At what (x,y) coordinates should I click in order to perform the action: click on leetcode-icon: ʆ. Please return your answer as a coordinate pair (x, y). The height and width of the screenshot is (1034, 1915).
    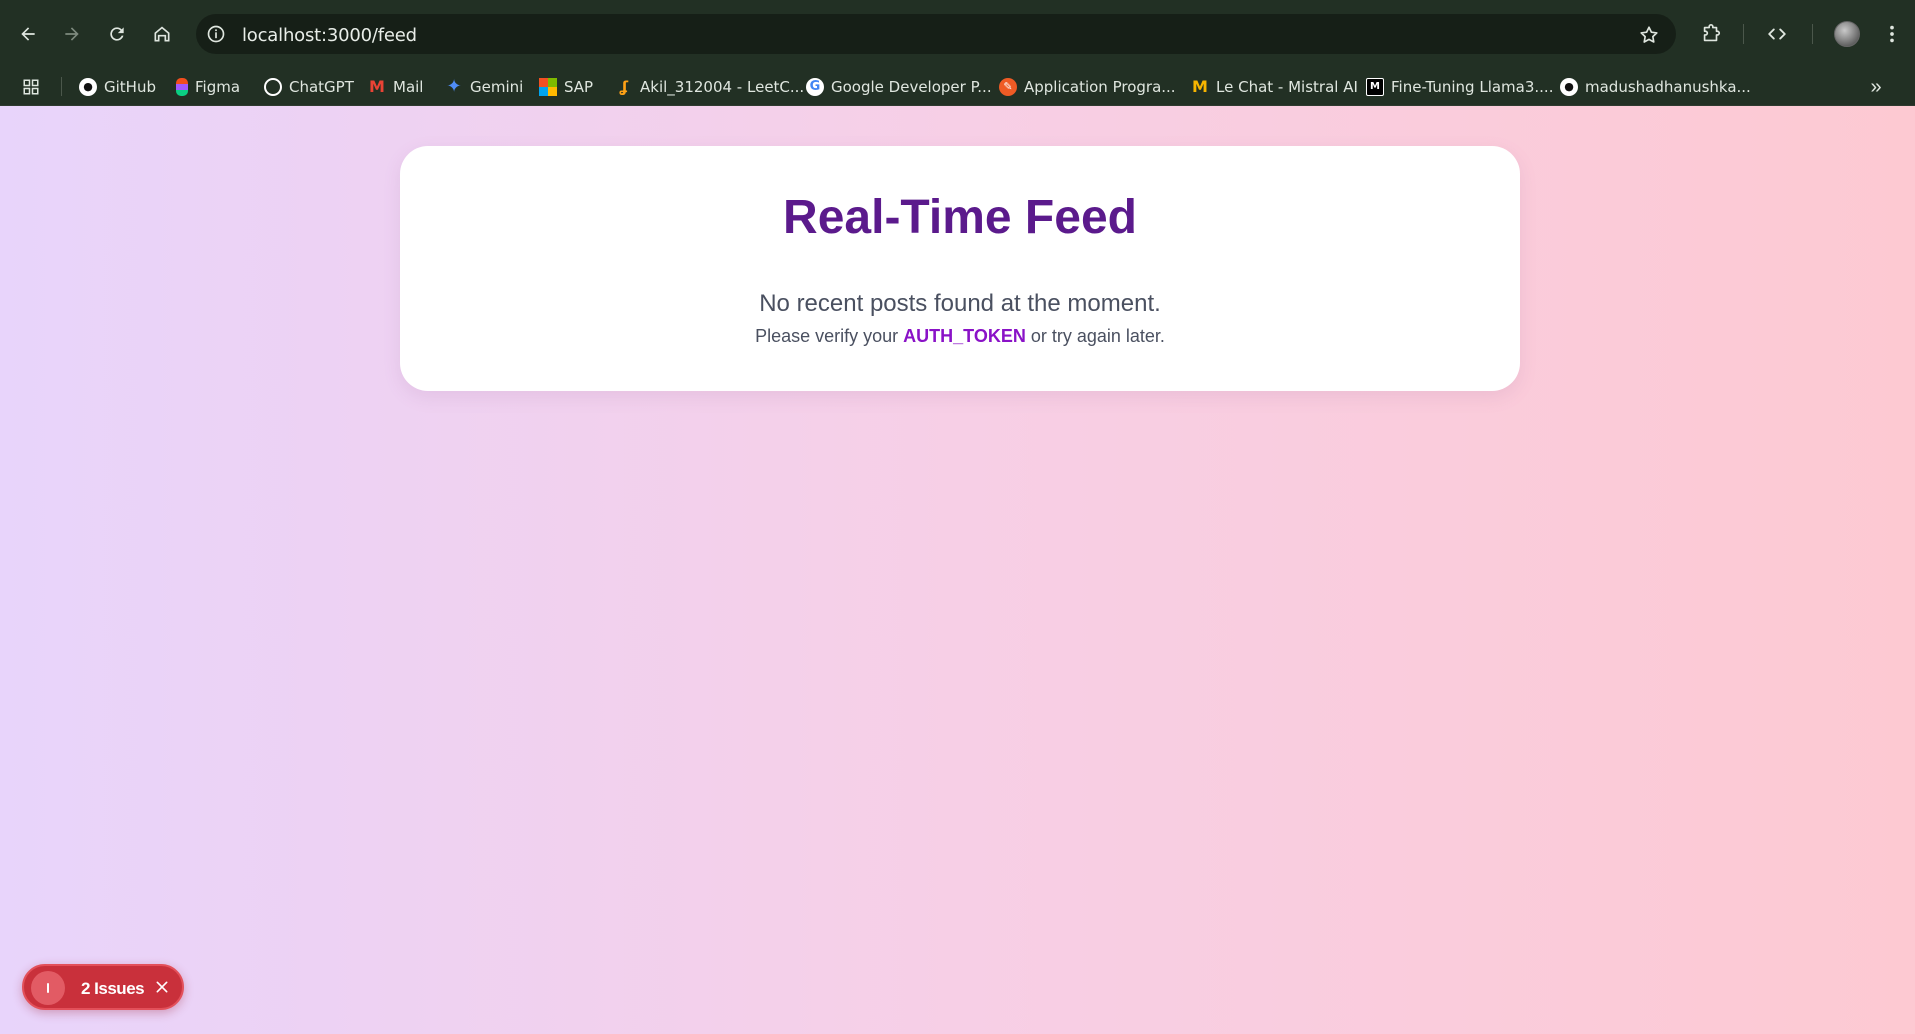
    Looking at the image, I should click on (624, 86).